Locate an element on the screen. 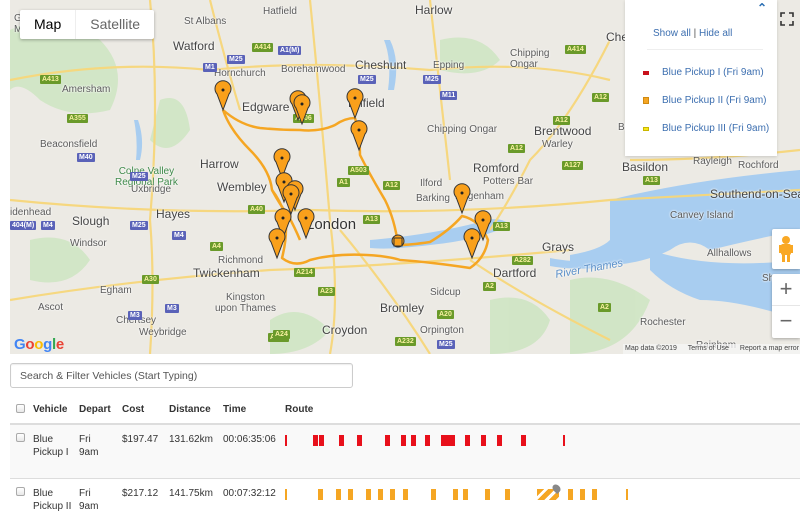 Image resolution: width=800 pixels, height=532 pixels. header-route: Route is located at coordinates (542, 410).